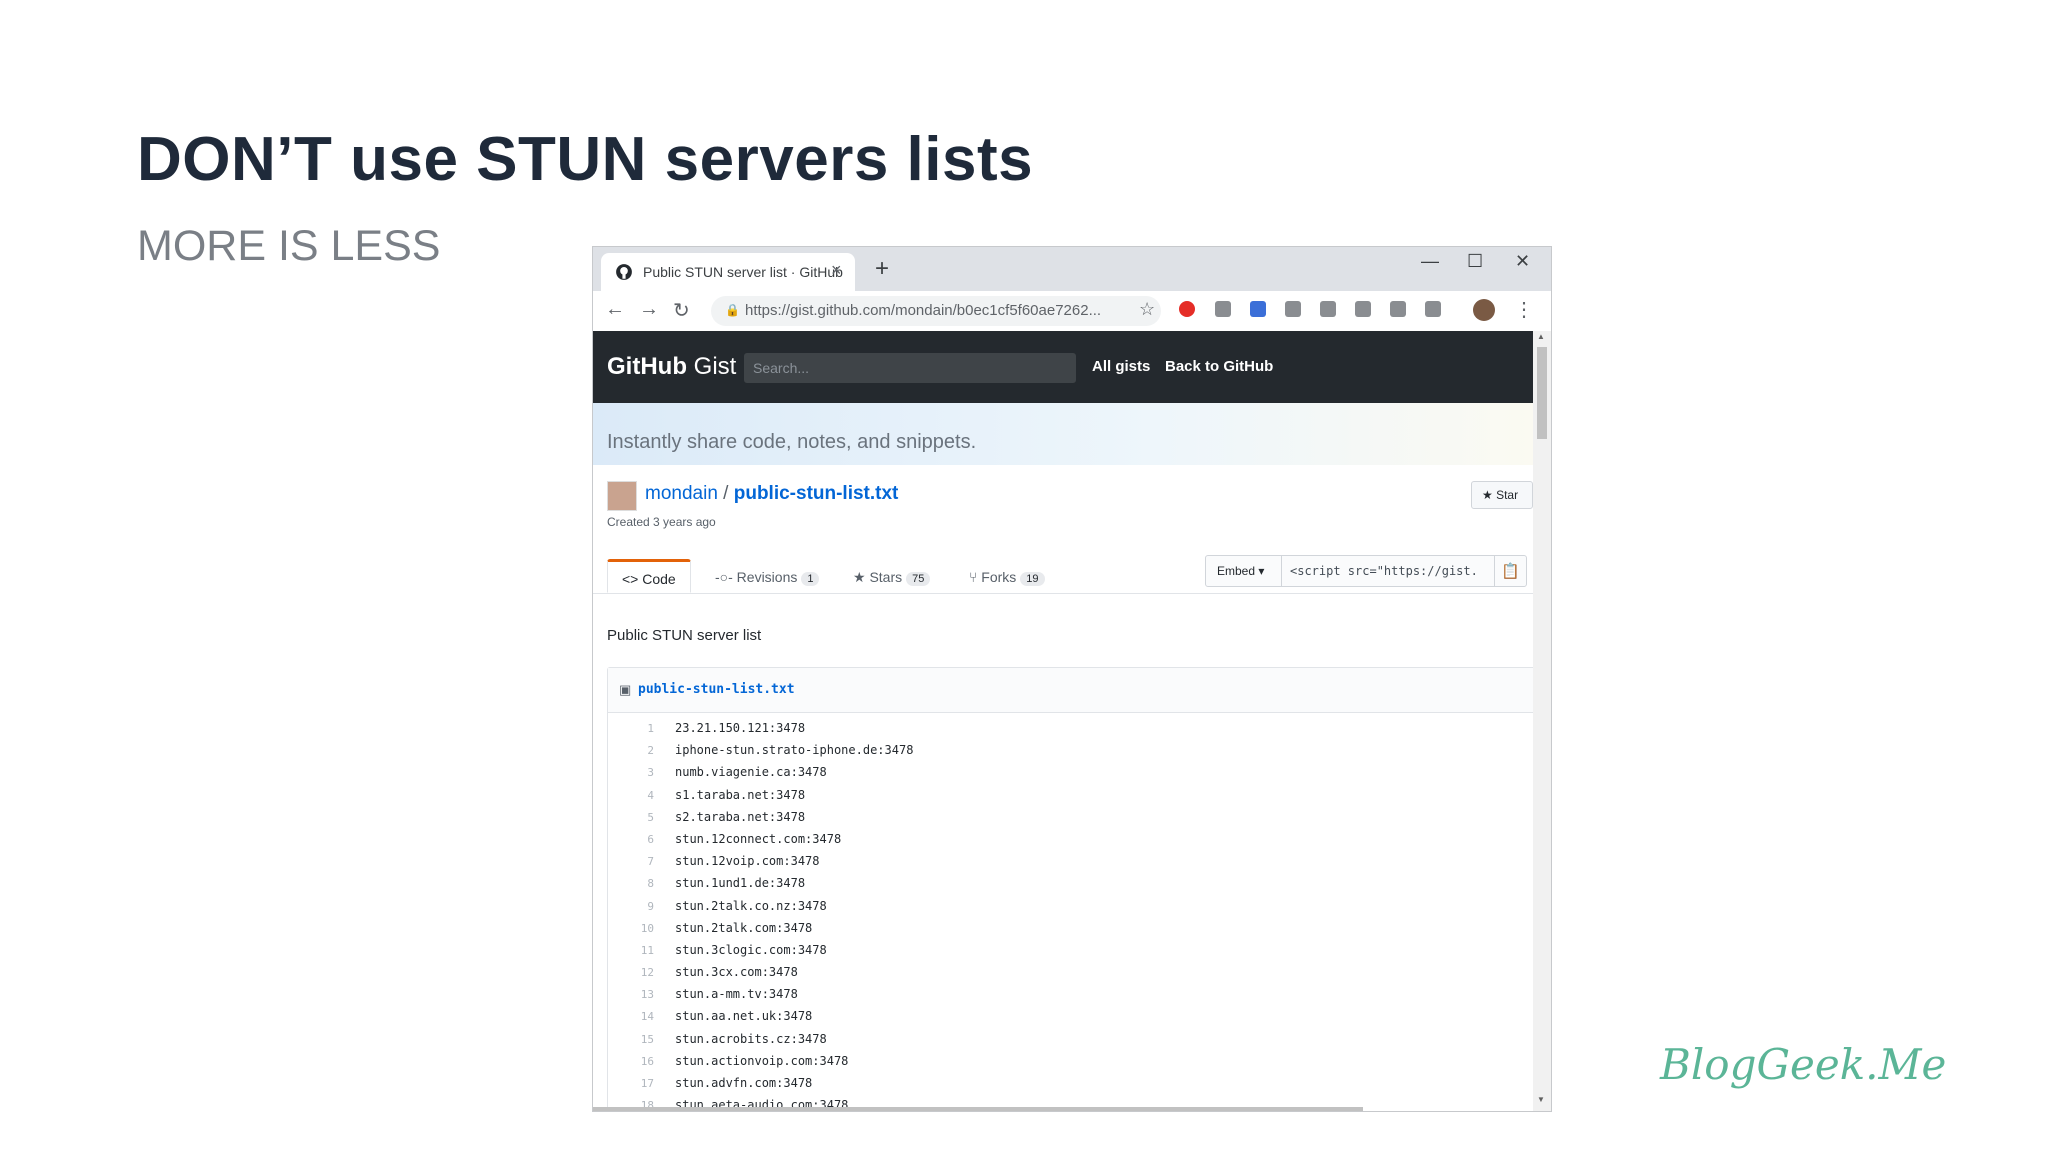 The width and height of the screenshot is (2048, 1152). What do you see at coordinates (810, 579) in the screenshot?
I see `revisions-count: 1` at bounding box center [810, 579].